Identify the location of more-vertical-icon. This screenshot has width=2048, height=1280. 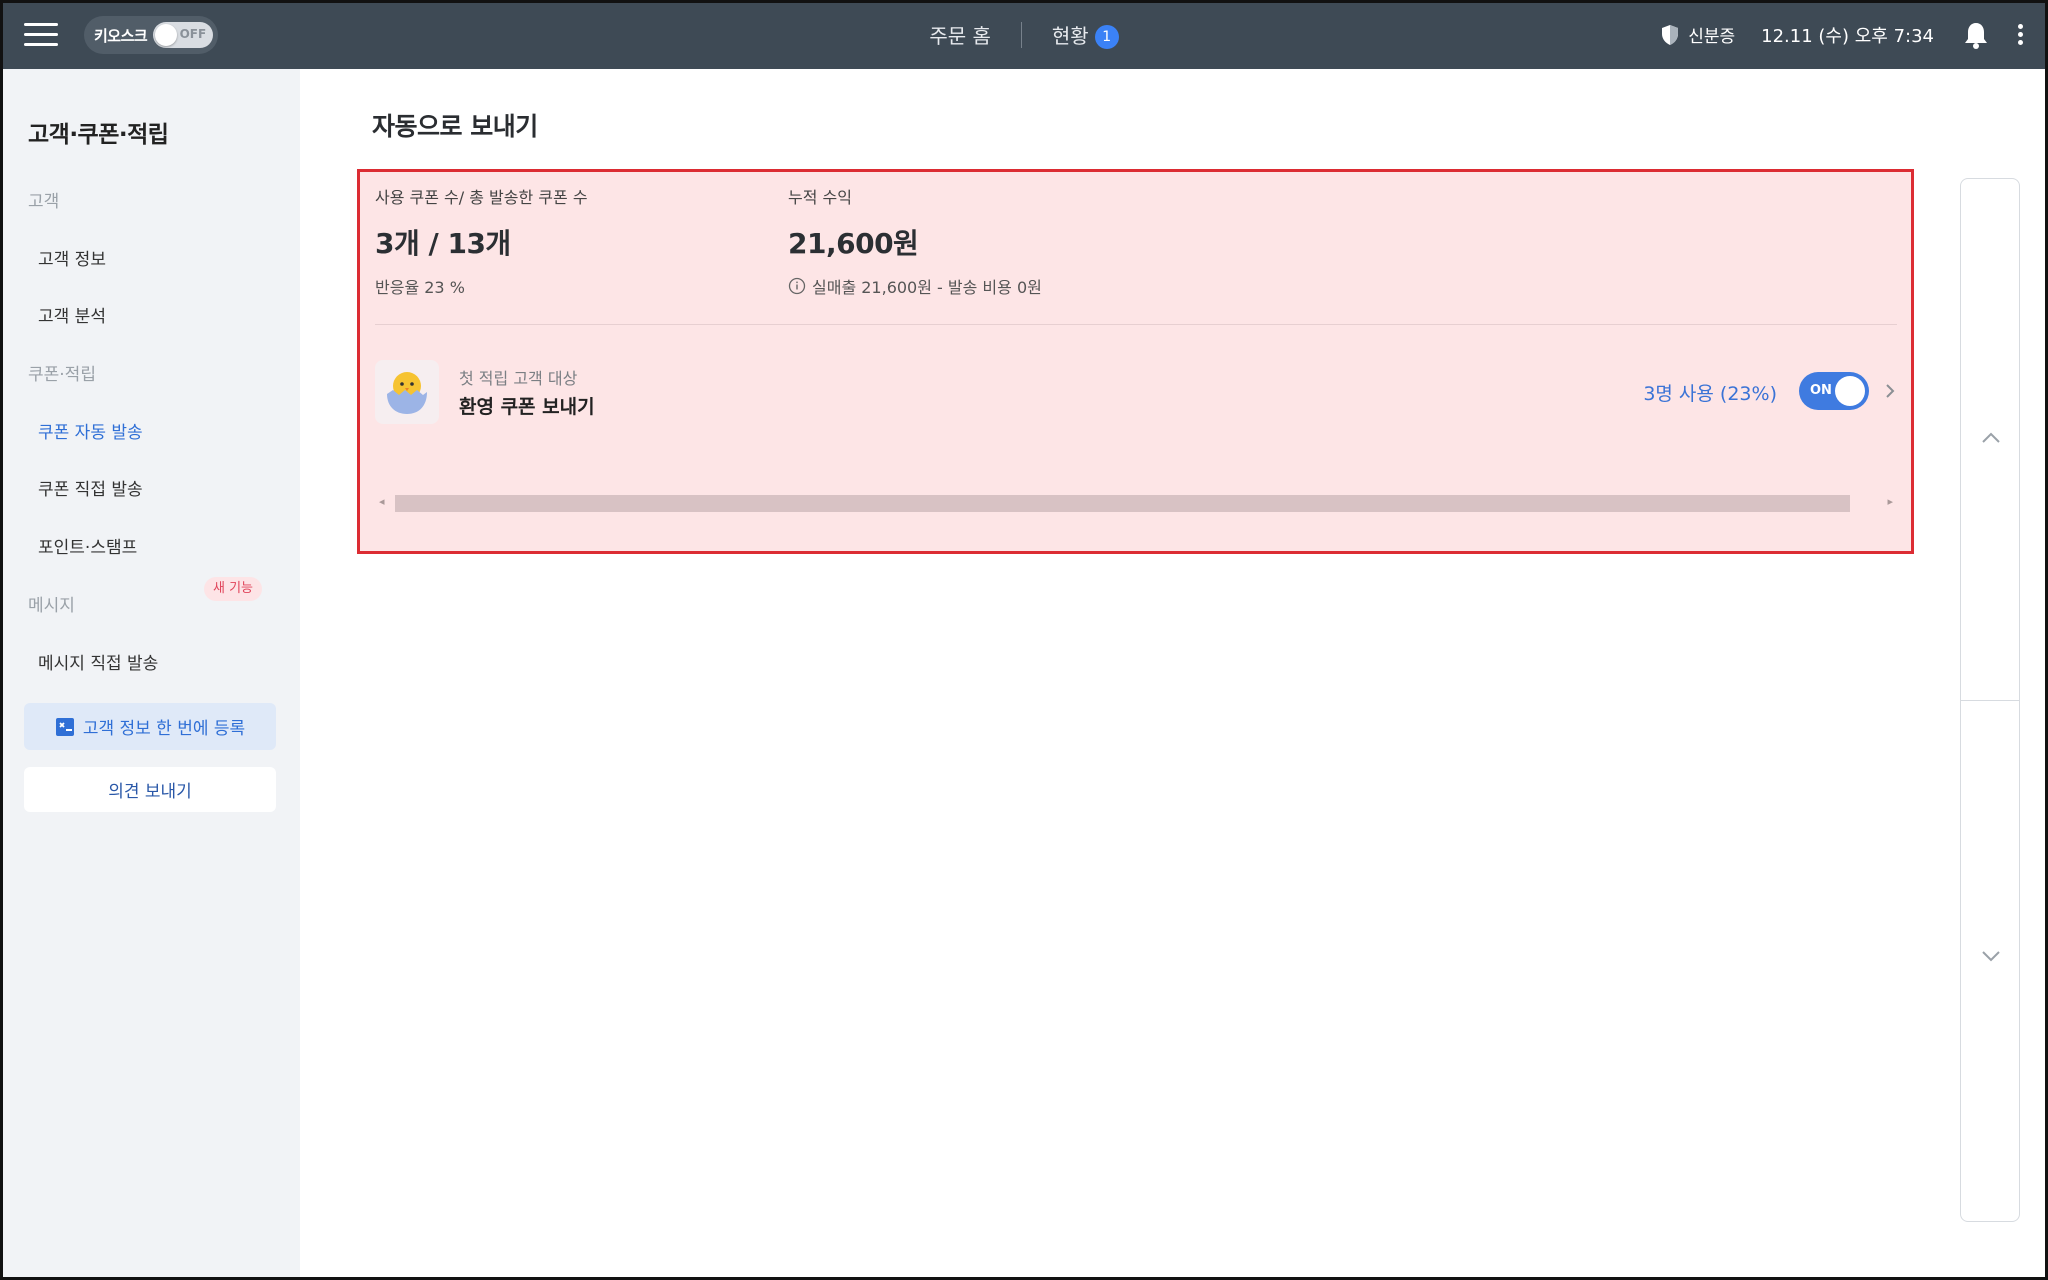
(2021, 34).